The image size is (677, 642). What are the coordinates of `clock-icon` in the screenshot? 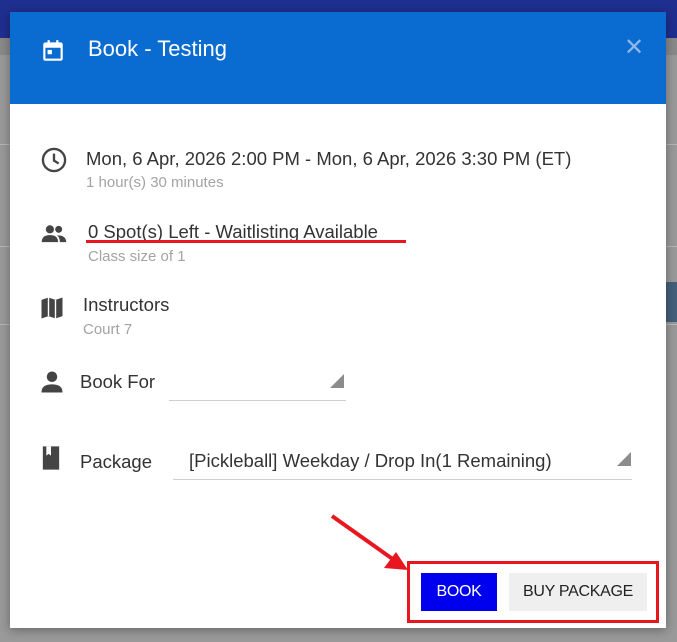 It's located at (54, 160).